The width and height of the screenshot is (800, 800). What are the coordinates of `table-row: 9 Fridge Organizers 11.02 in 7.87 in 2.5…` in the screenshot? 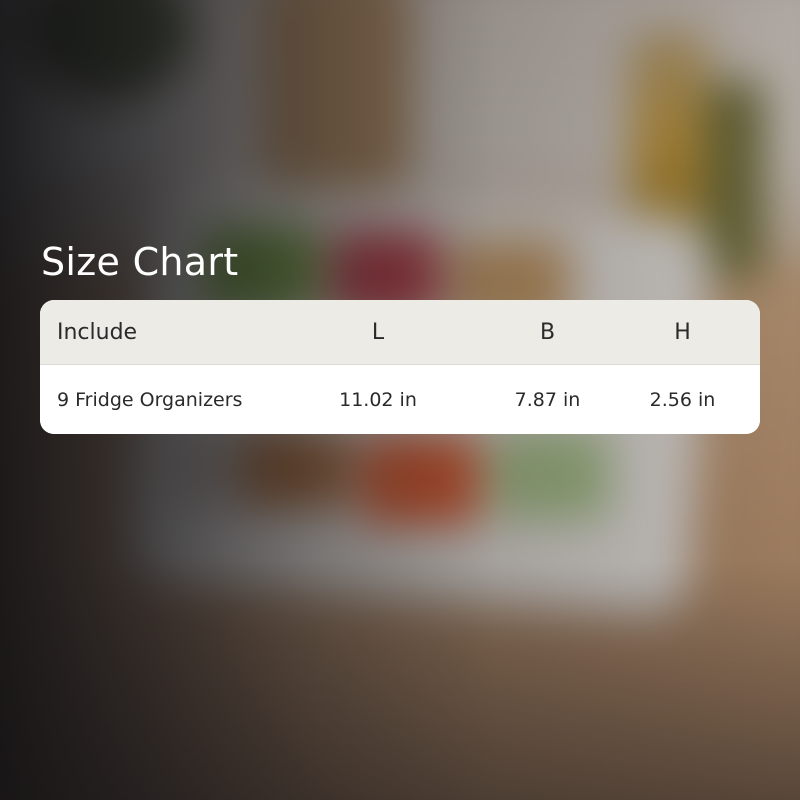 It's located at (400, 399).